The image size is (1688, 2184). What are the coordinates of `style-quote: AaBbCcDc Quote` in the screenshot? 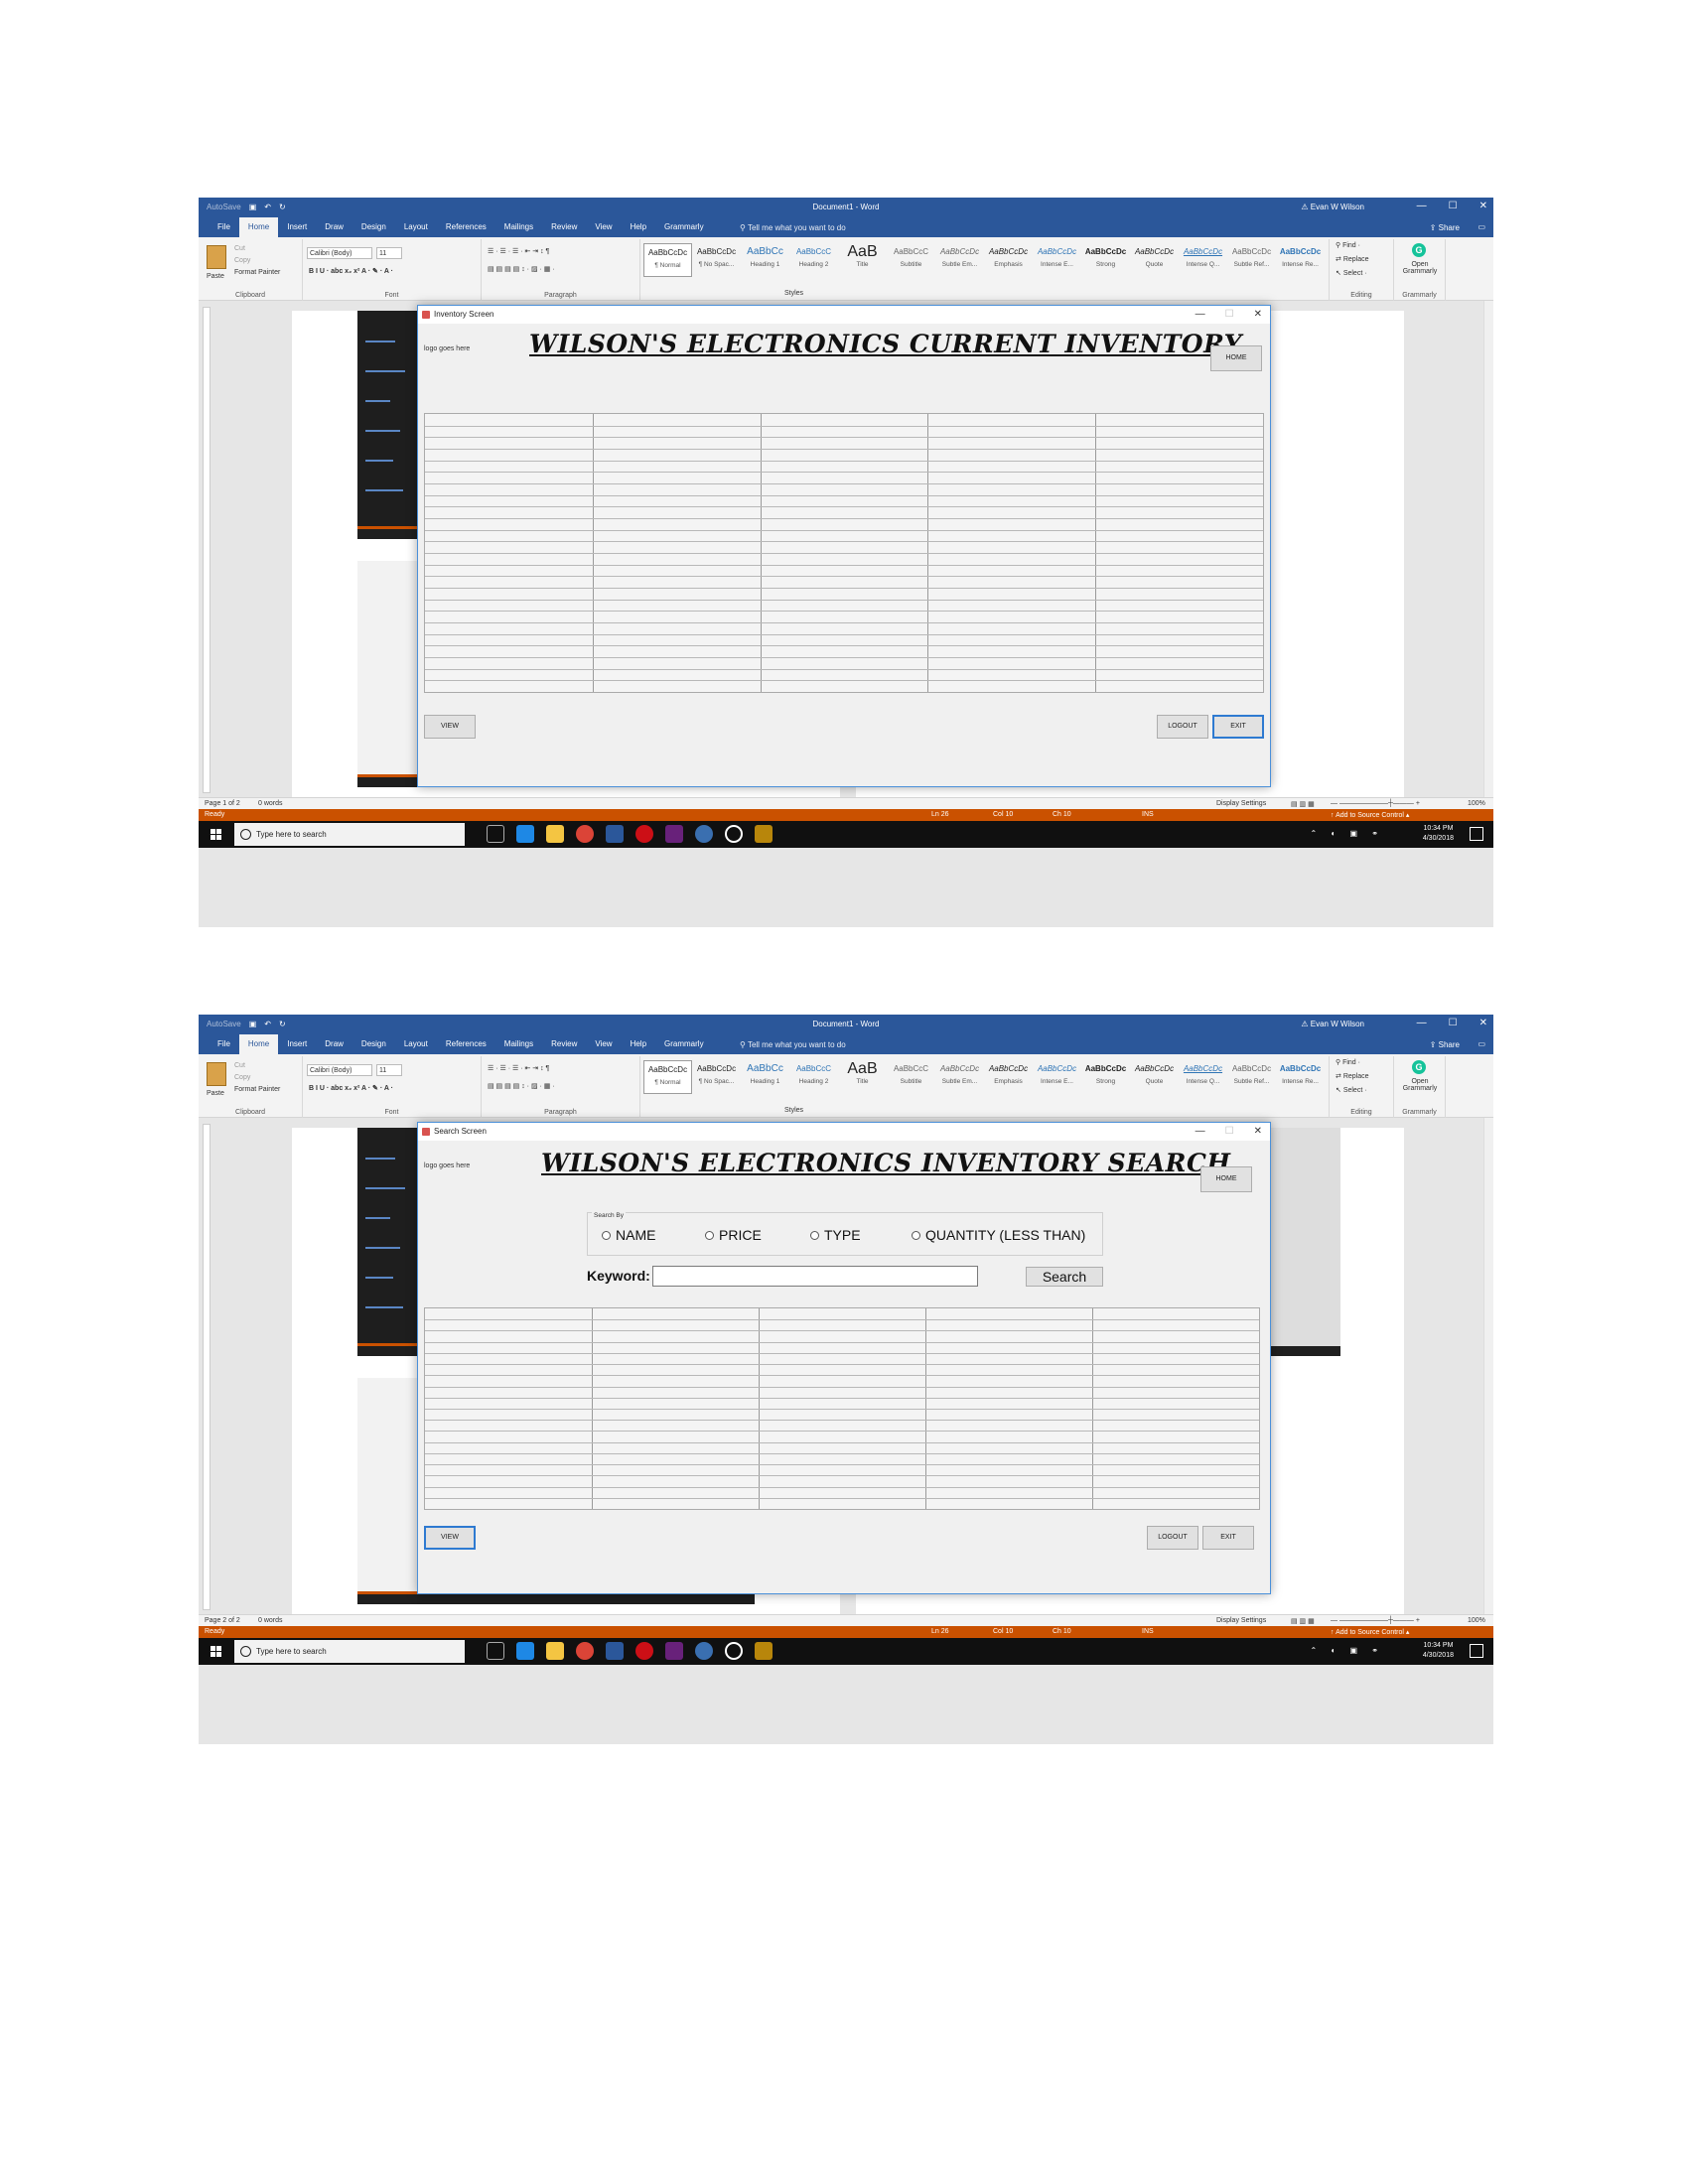 It's located at (1154, 1077).